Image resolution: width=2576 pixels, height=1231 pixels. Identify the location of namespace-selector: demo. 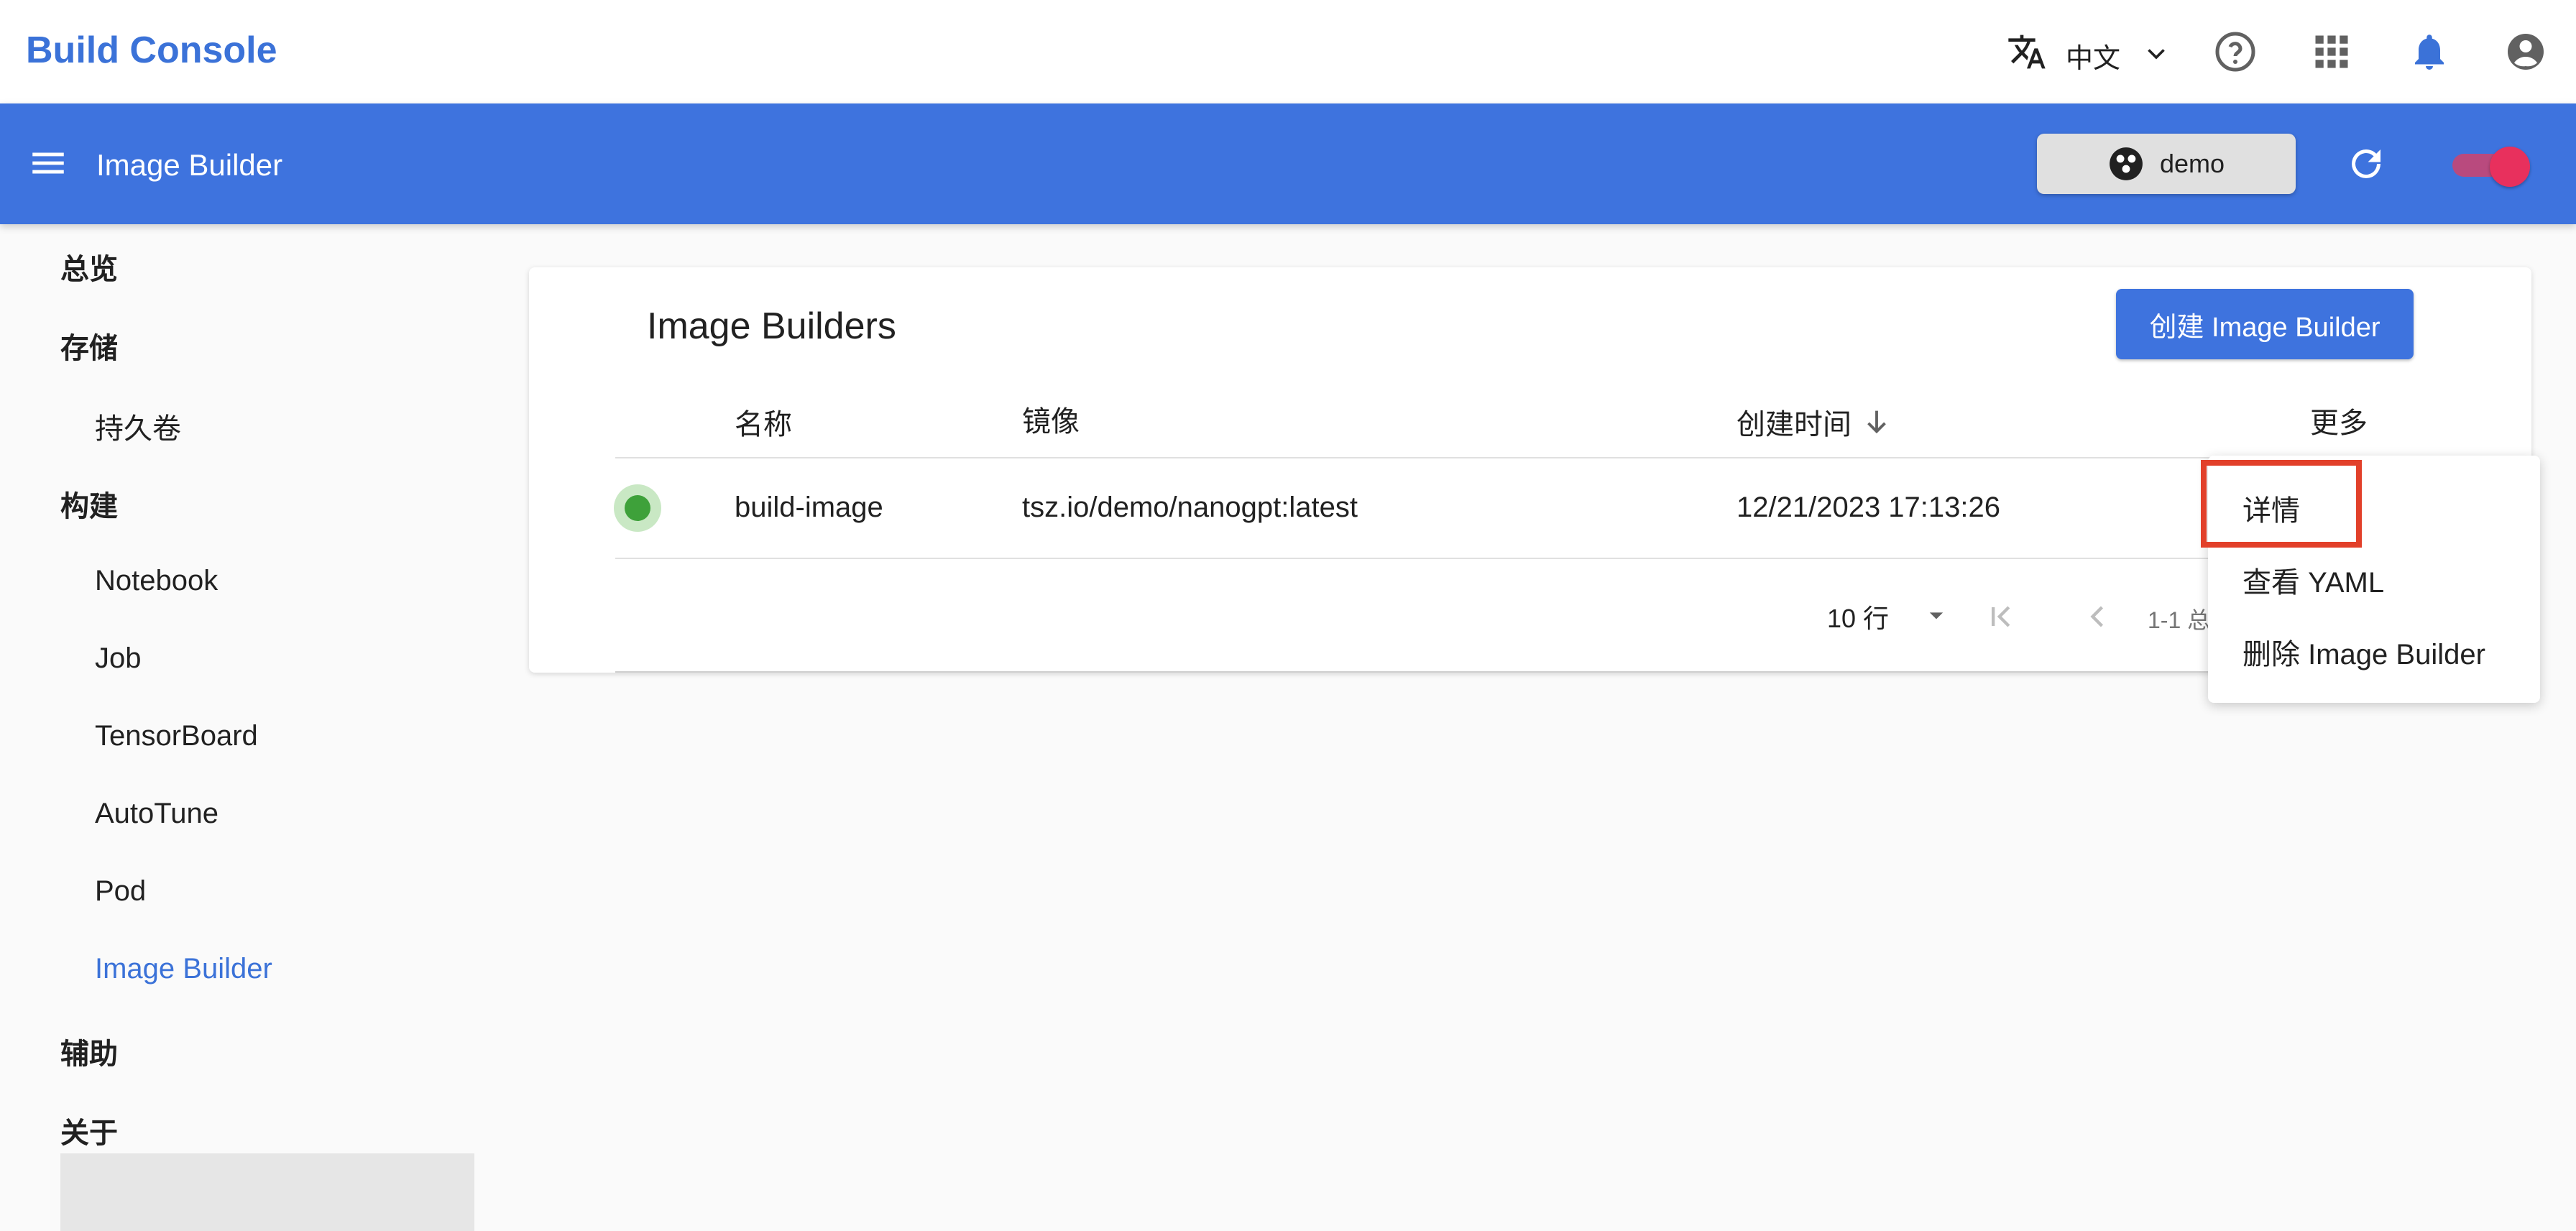
(2166, 164).